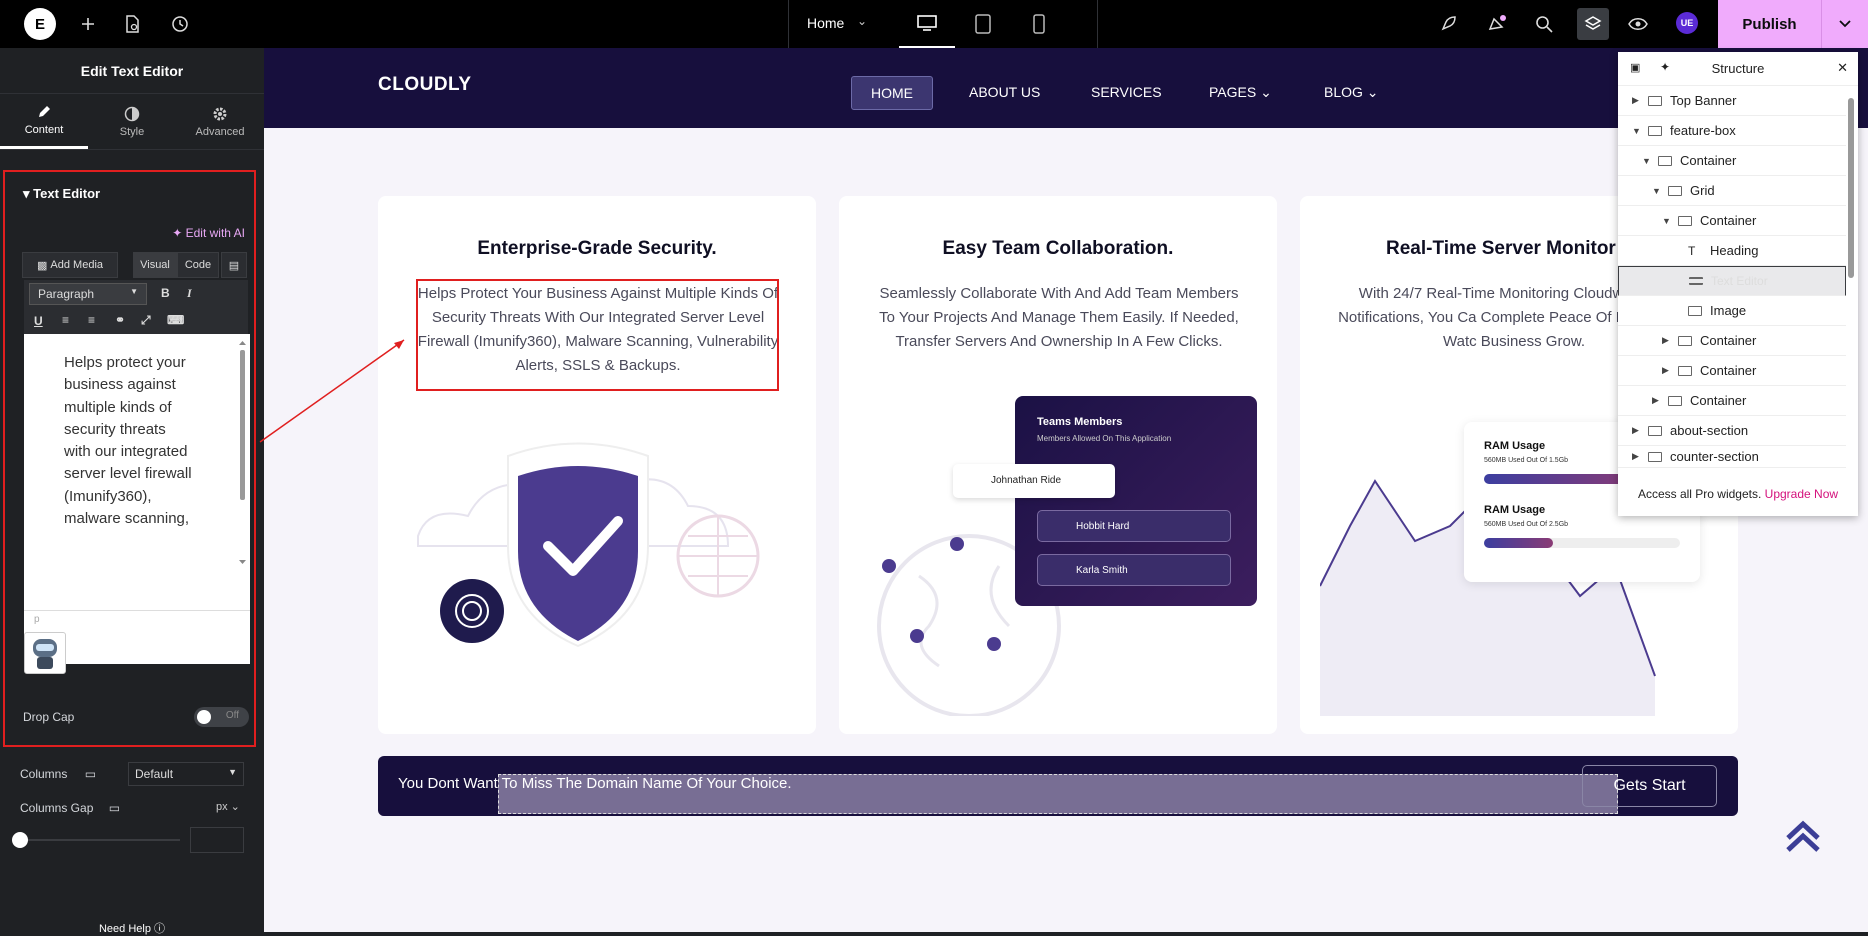  I want to click on top-bar: E Home ⌄ UE Publish, so click(934, 24).